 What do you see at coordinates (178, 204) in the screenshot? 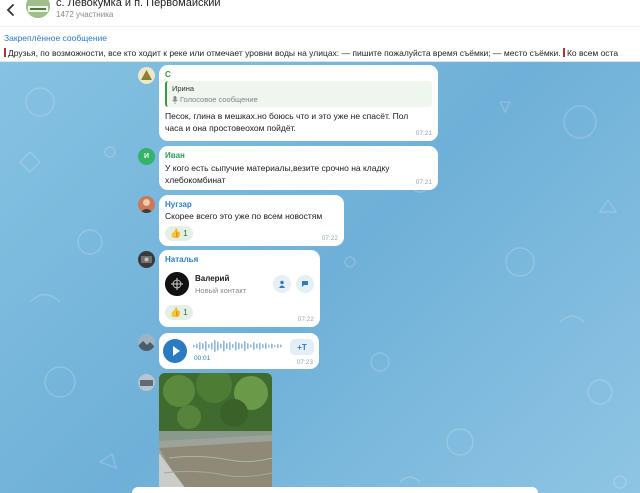
I see `sender-name: Нугзар` at bounding box center [178, 204].